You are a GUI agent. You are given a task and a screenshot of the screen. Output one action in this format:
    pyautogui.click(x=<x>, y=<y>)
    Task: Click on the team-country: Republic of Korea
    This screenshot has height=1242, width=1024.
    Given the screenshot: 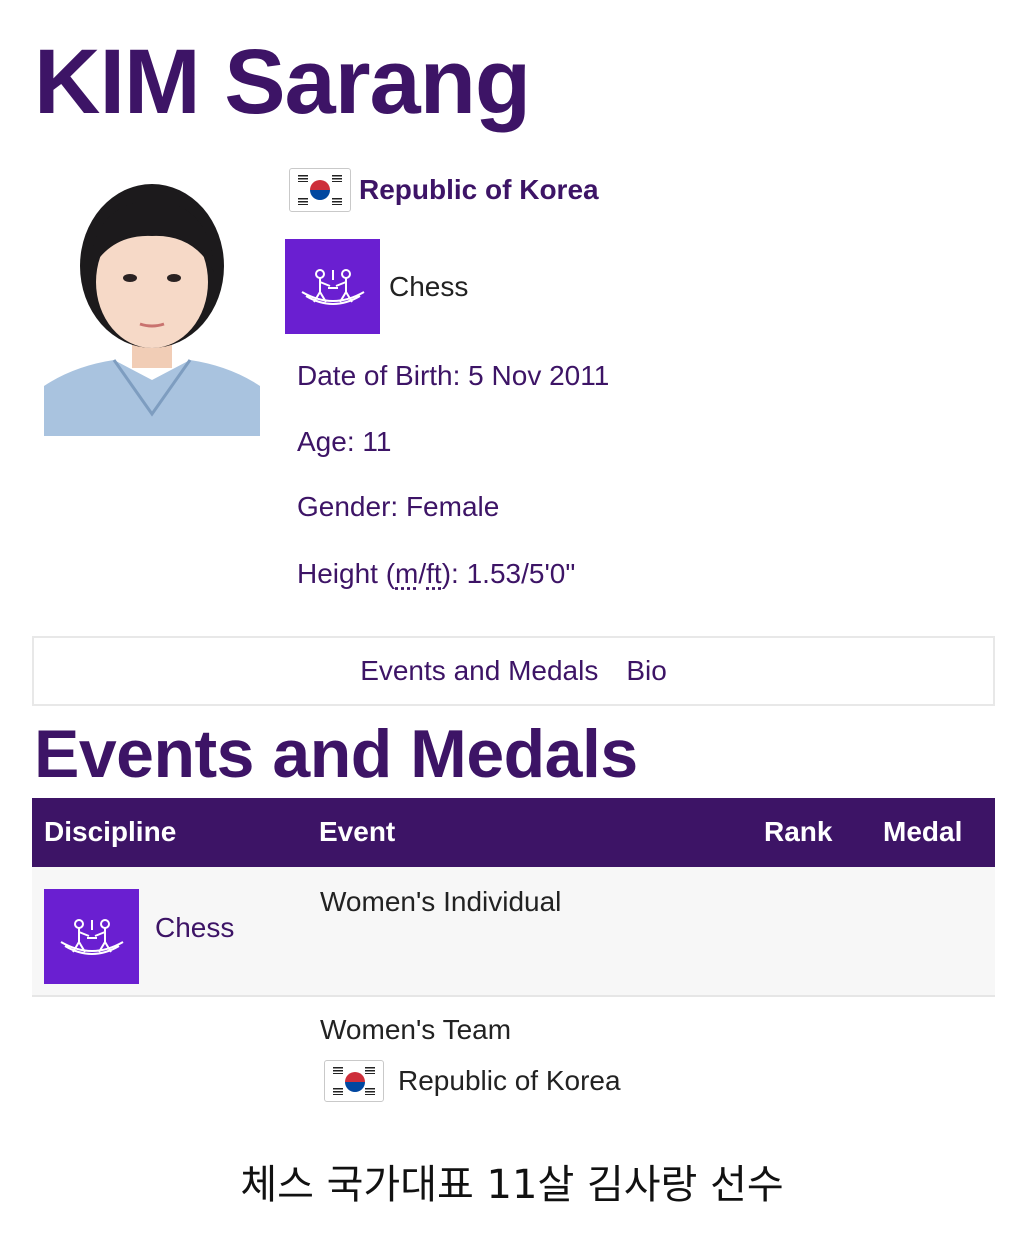 What is the action you would take?
    pyautogui.click(x=472, y=1081)
    